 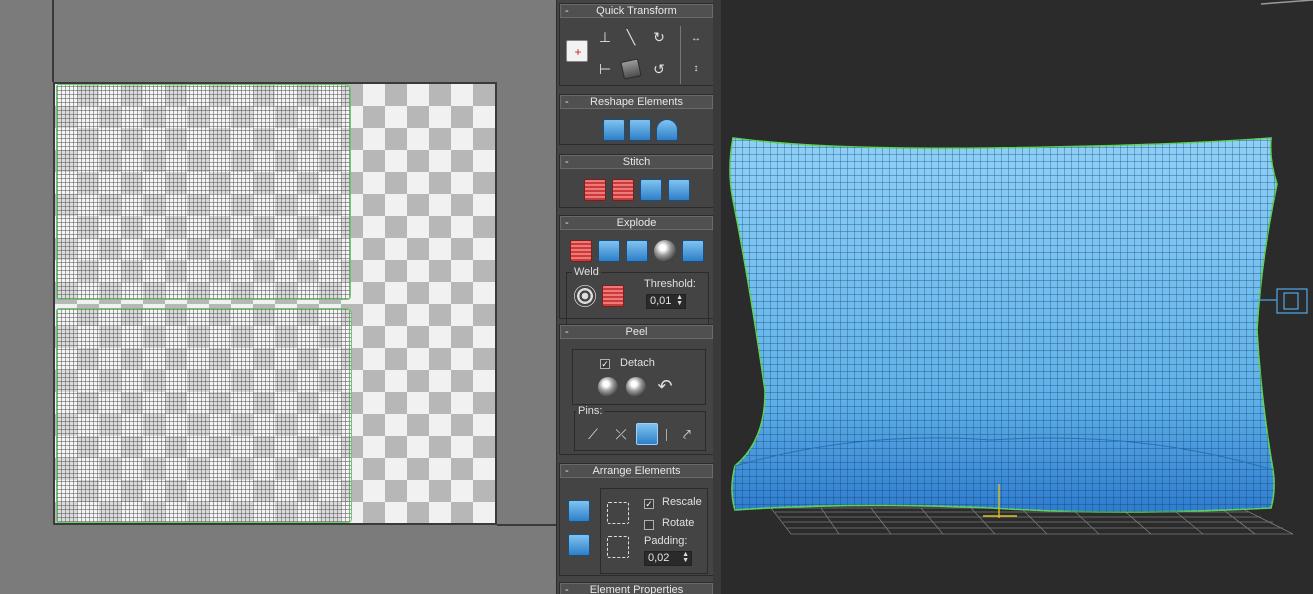 I want to click on threshold-spinner: 0,01 ▲ ▼, so click(x=666, y=301).